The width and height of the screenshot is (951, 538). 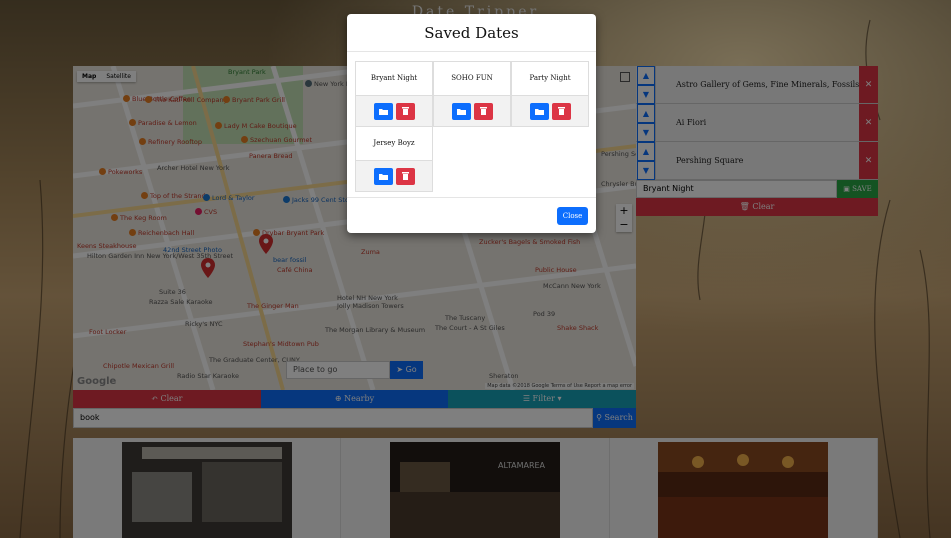 What do you see at coordinates (572, 216) in the screenshot?
I see `close-button: Close` at bounding box center [572, 216].